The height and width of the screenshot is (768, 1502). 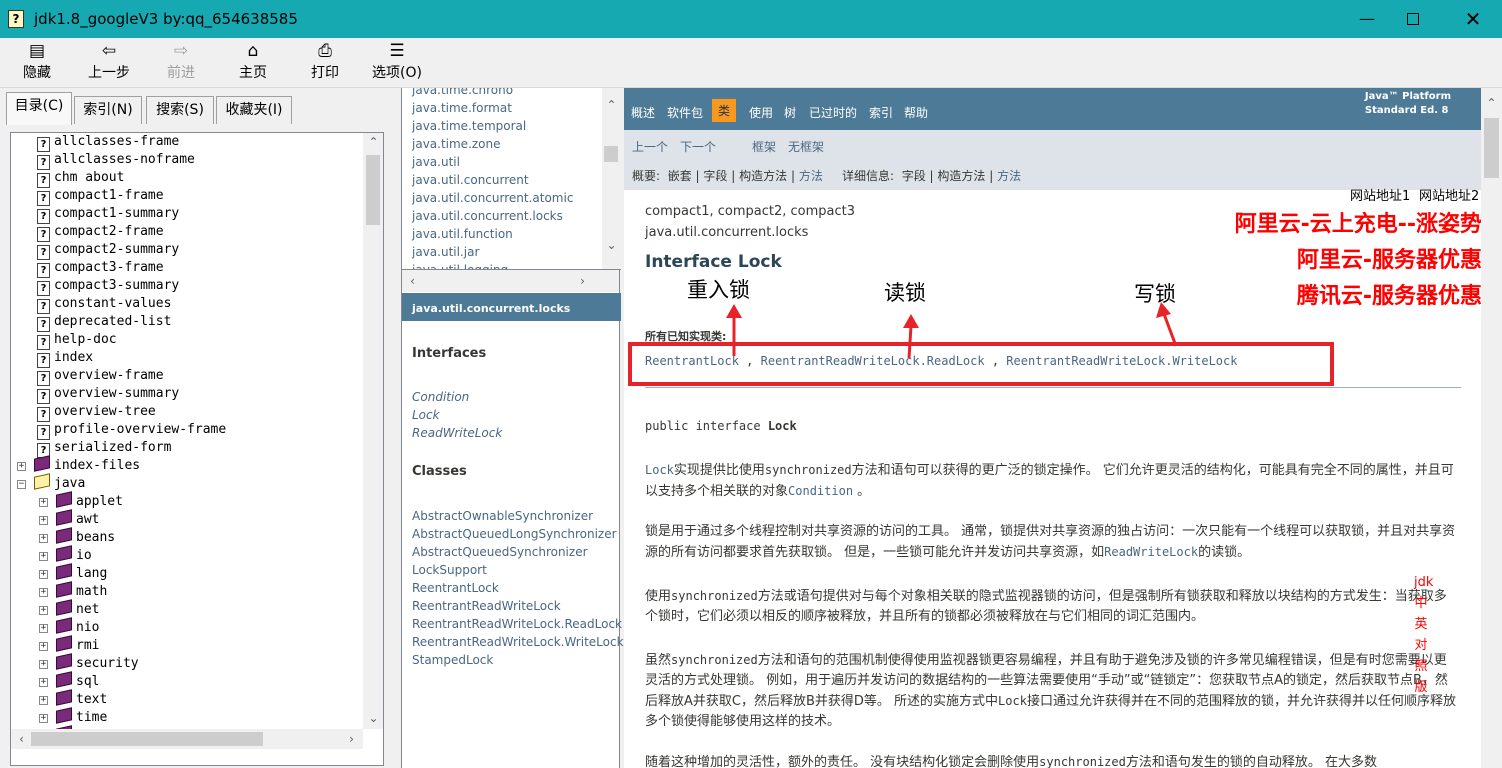 What do you see at coordinates (325, 63) in the screenshot?
I see `print-button: ⎙ 打印` at bounding box center [325, 63].